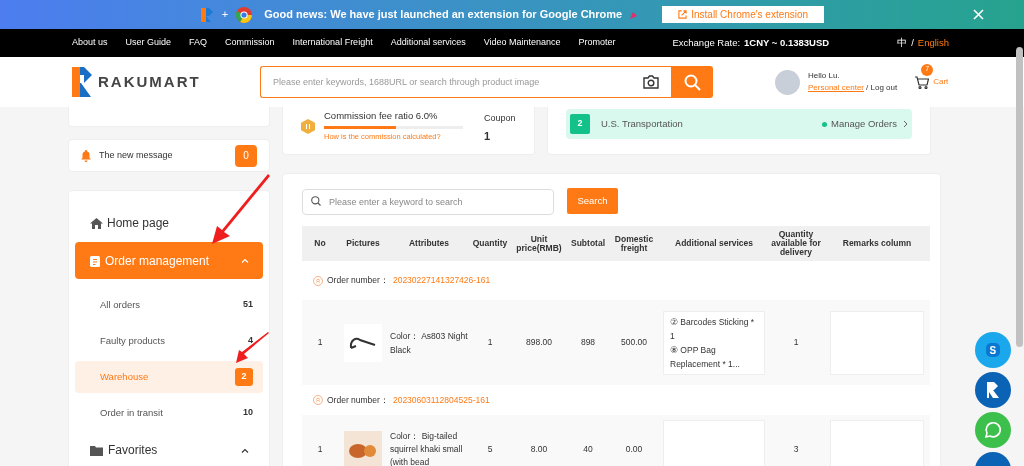  What do you see at coordinates (739, 124) in the screenshot?
I see `transport-step-row: 2 U.S. Transportation Manage Orders` at bounding box center [739, 124].